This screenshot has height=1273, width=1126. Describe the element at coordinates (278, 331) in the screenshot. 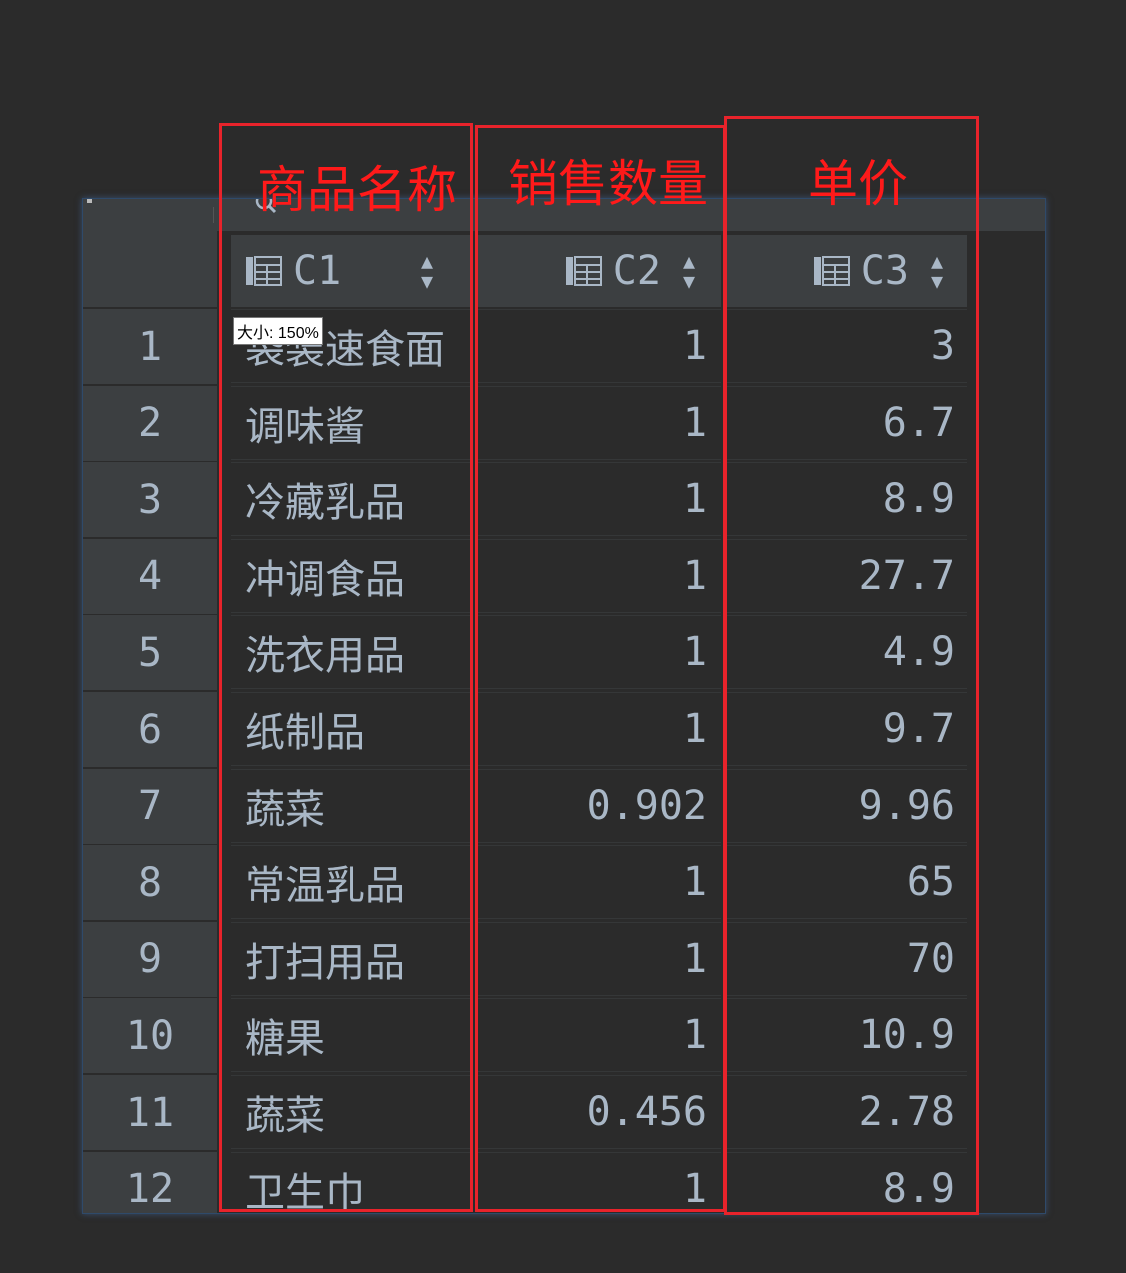

I see `zoom-tooltip: 大小: 150%` at that location.